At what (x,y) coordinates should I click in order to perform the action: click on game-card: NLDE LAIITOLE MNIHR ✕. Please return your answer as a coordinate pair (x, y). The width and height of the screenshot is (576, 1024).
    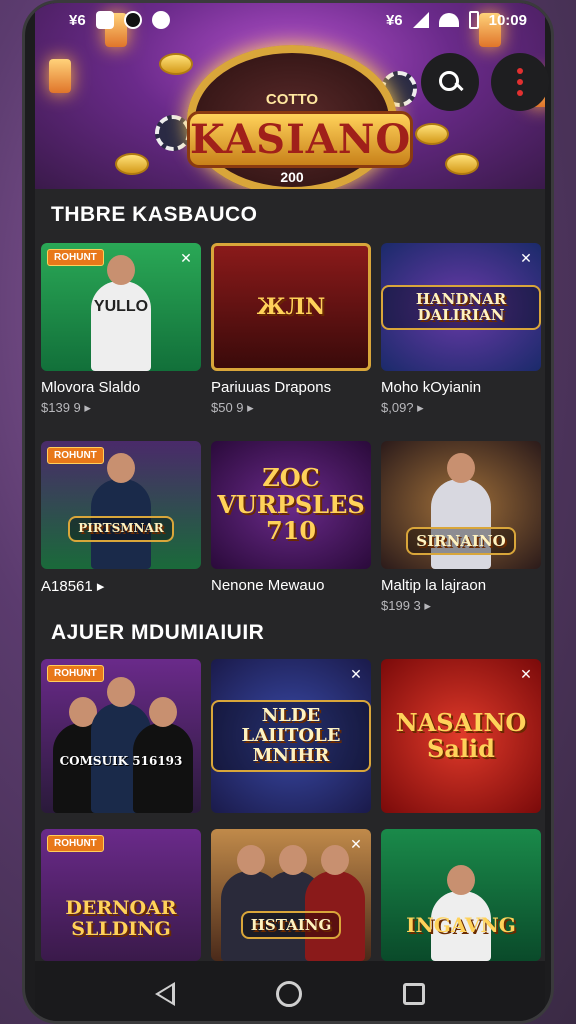
    Looking at the image, I should click on (291, 736).